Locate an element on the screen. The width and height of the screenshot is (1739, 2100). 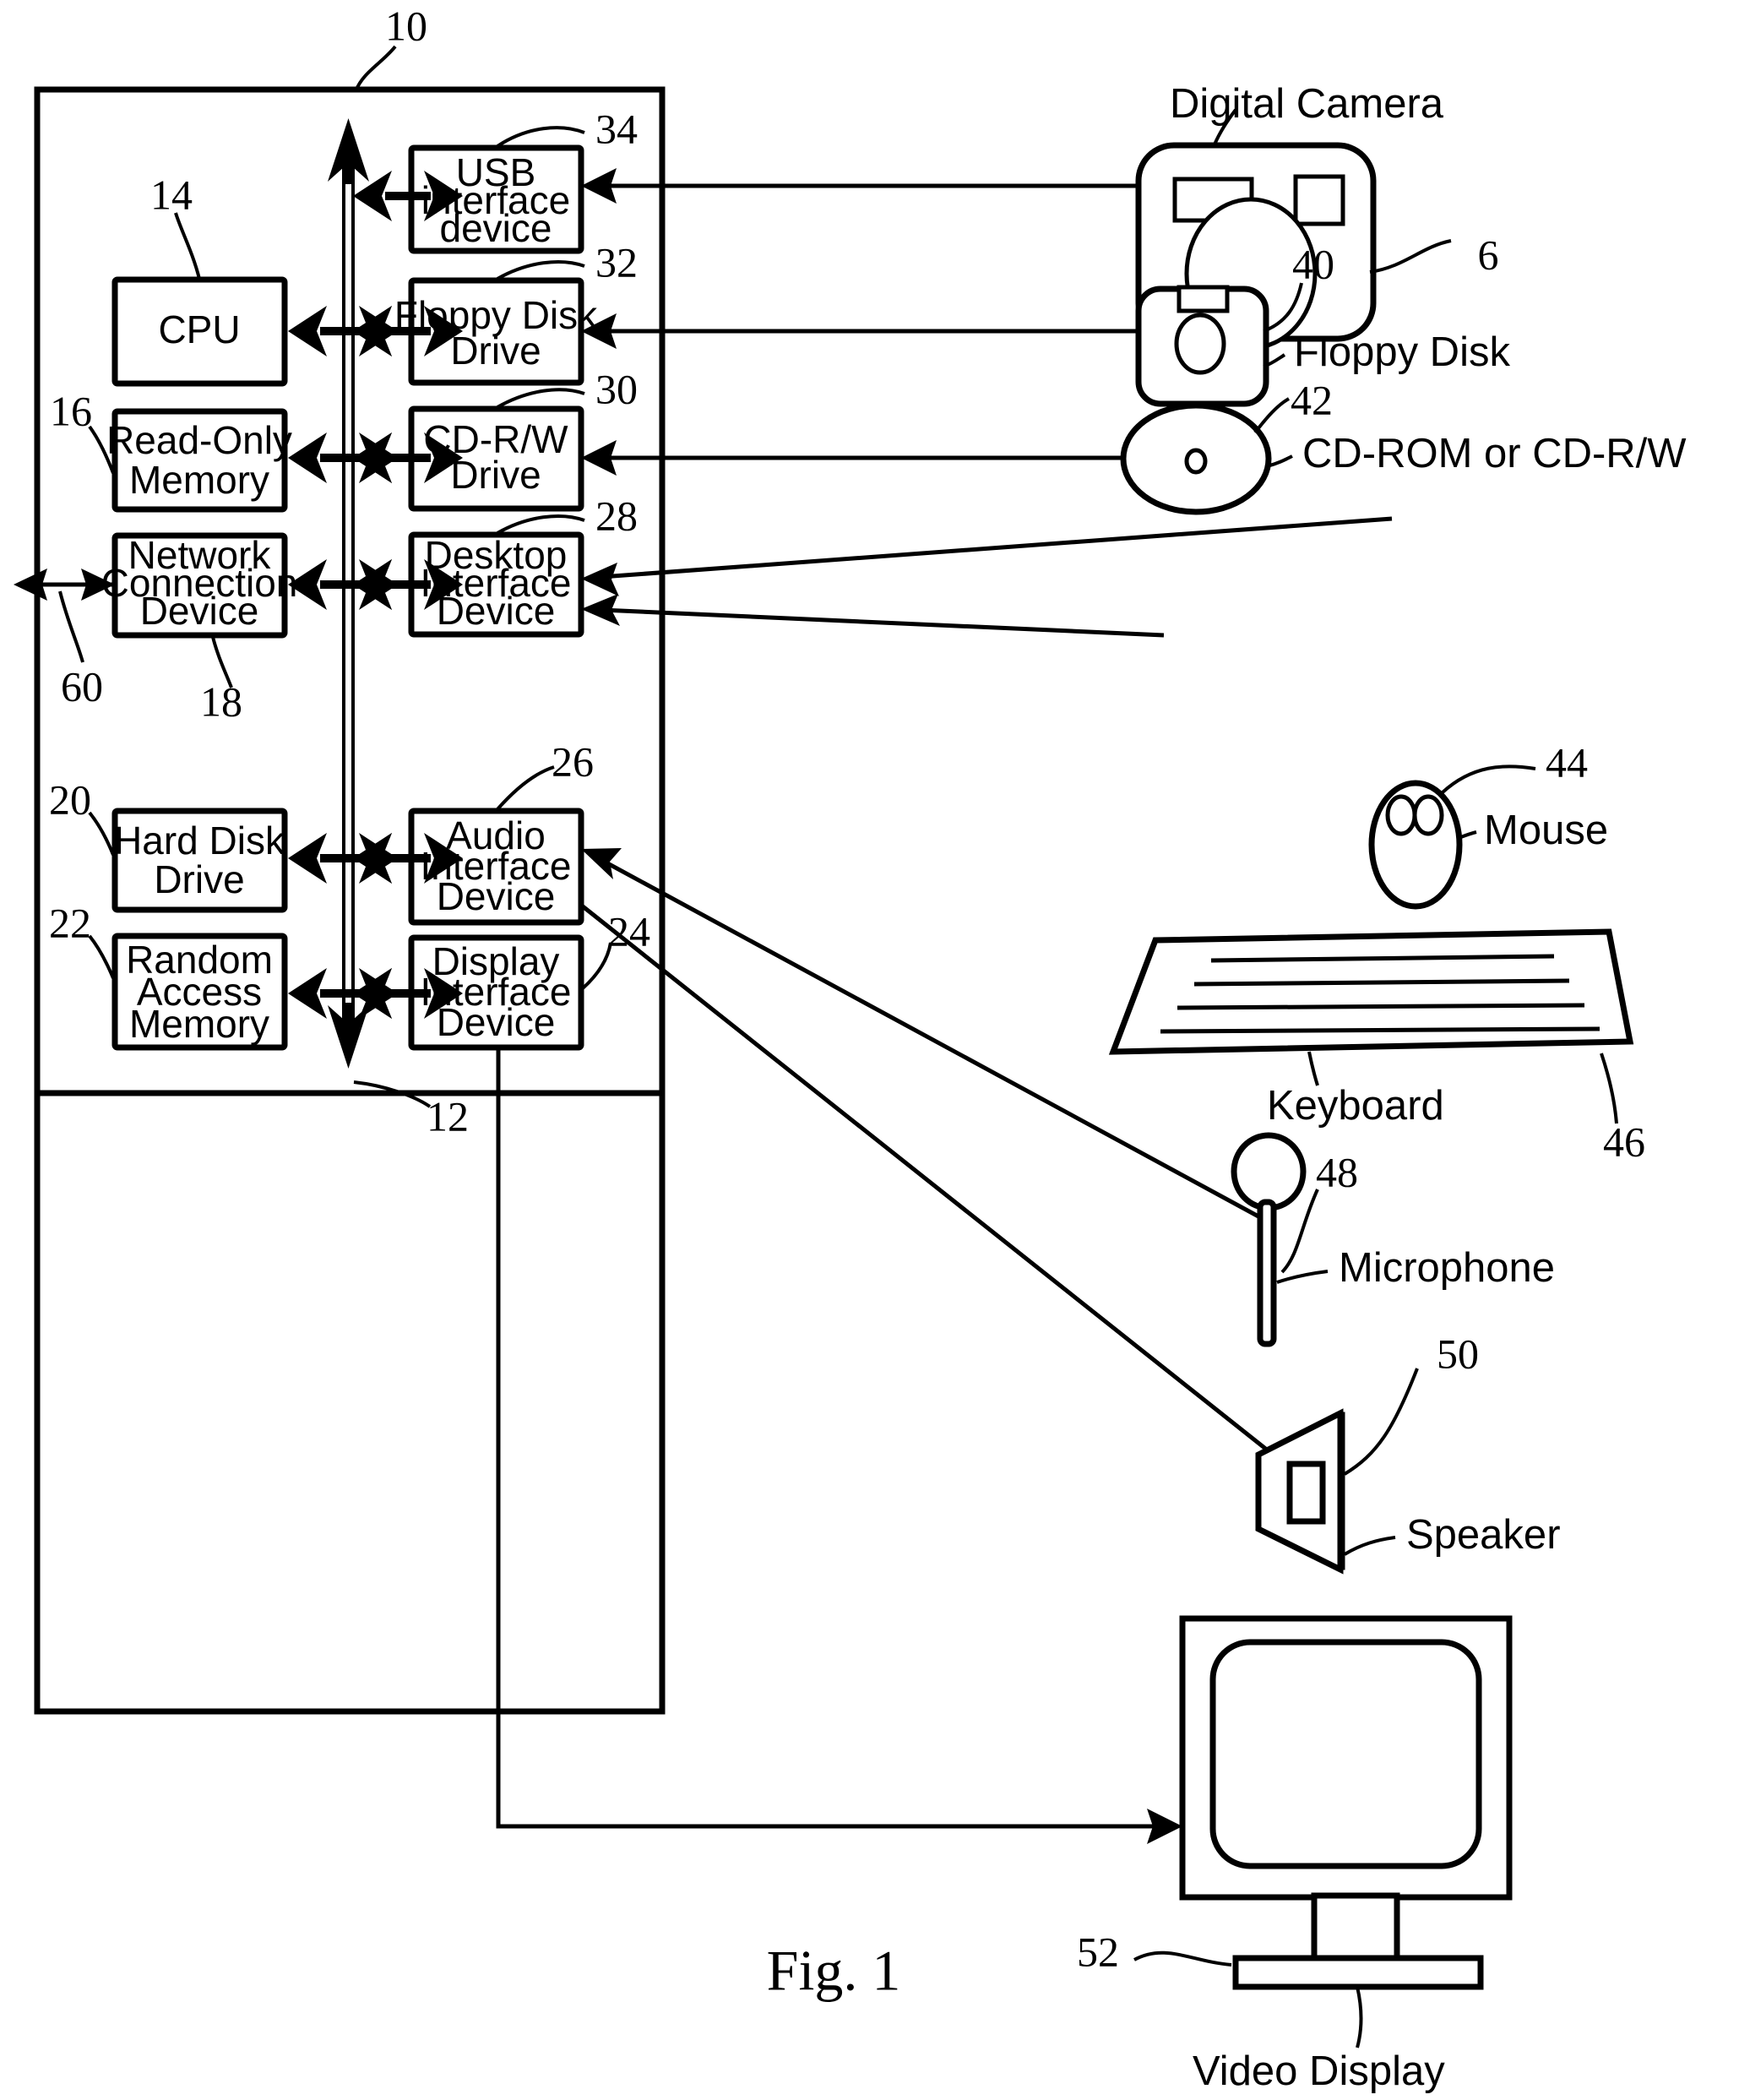
block-hard-disk-drive: Hard Disk Drive is located at coordinates (199, 860).